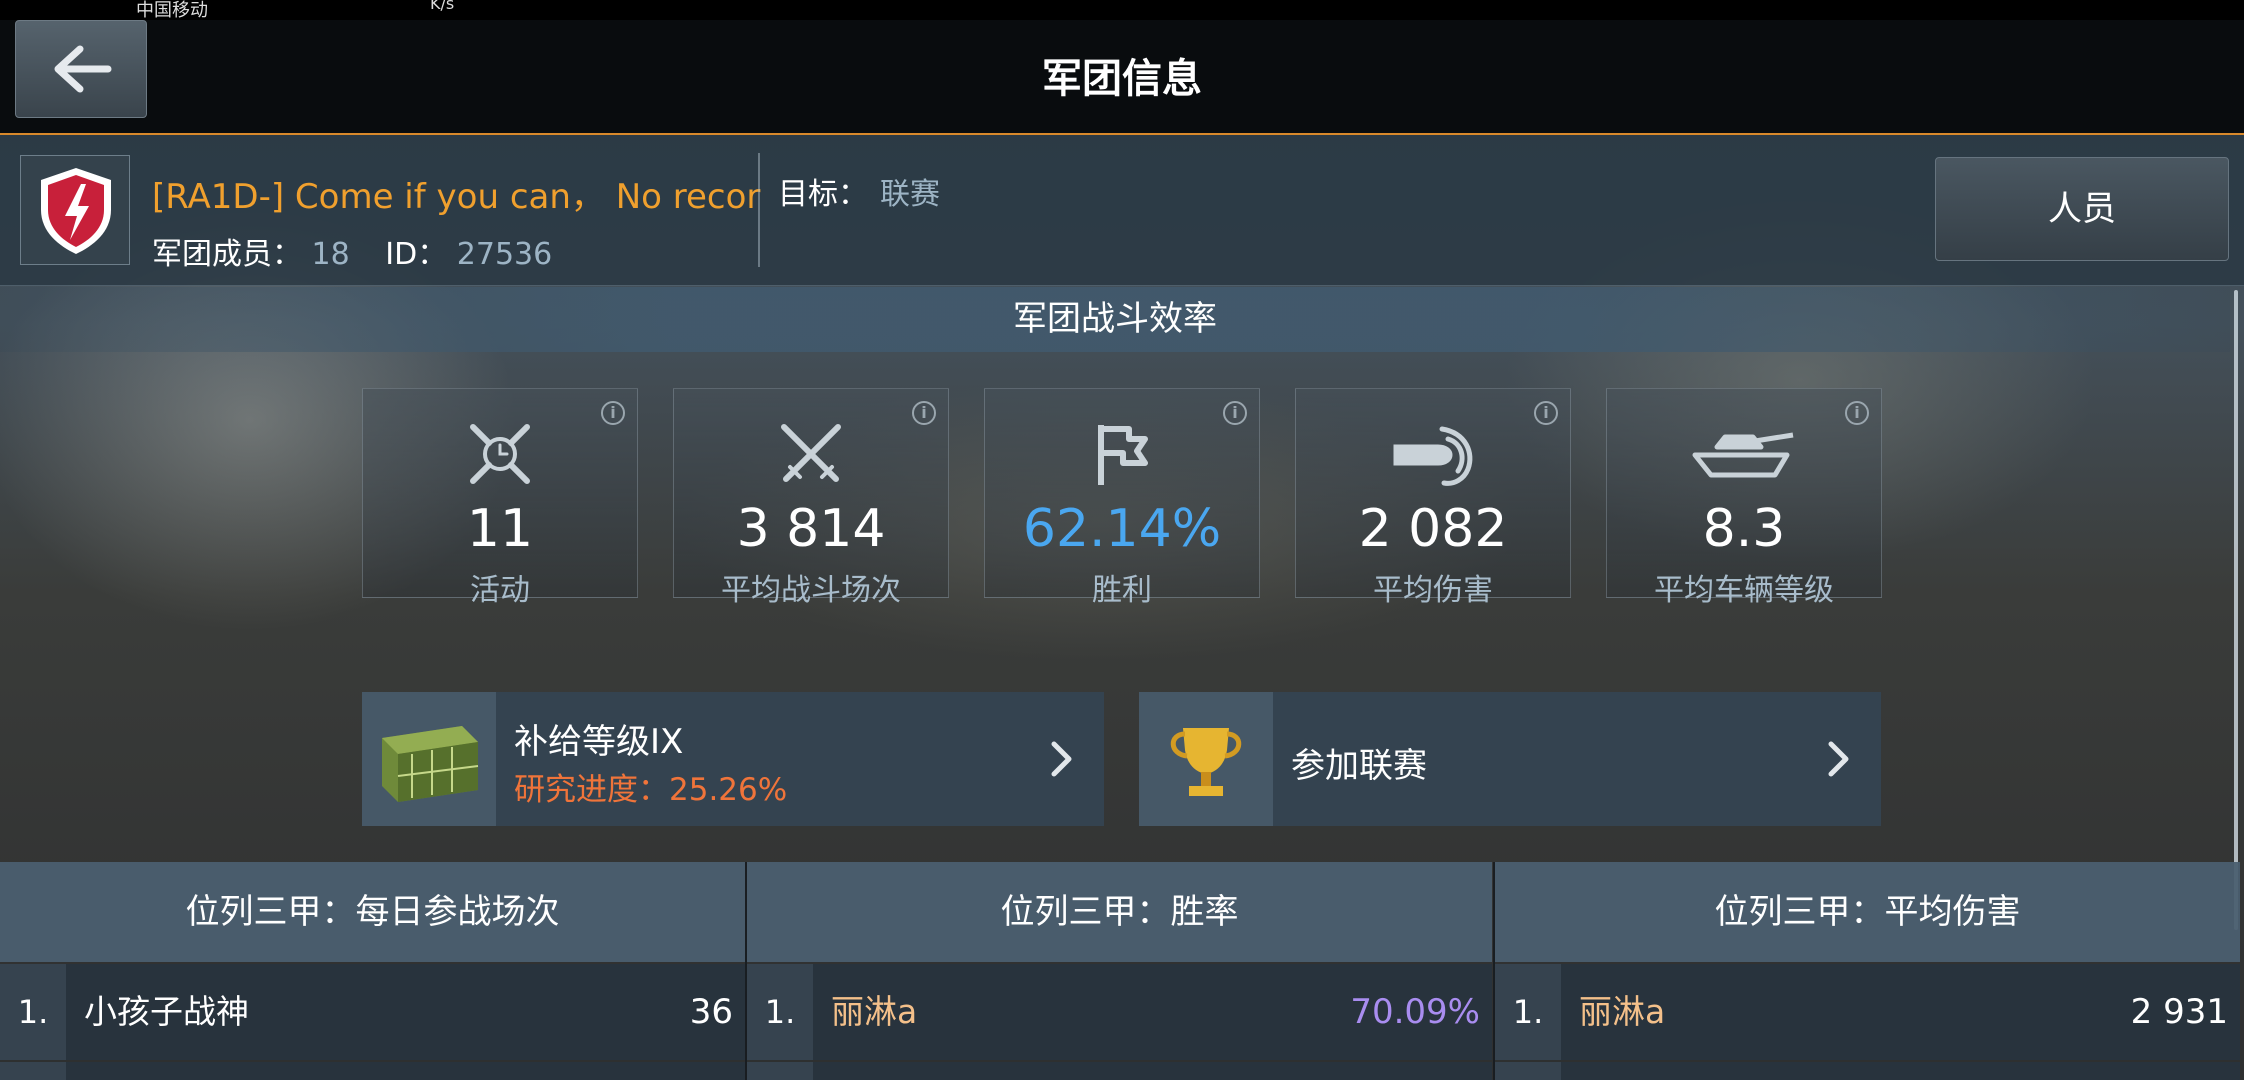 Image resolution: width=2244 pixels, height=1080 pixels. I want to click on members-count: 18, so click(330, 254).